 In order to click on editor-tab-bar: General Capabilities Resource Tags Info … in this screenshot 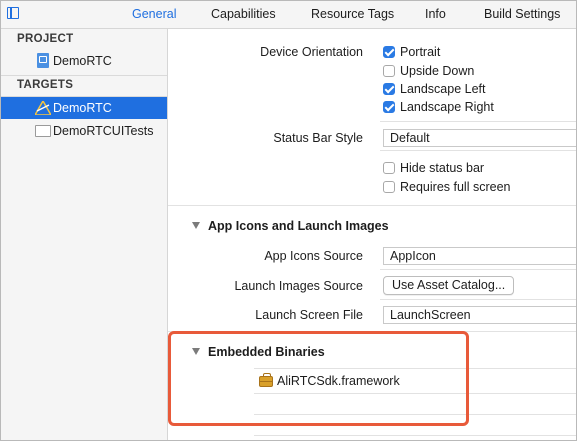, I will do `click(288, 15)`.